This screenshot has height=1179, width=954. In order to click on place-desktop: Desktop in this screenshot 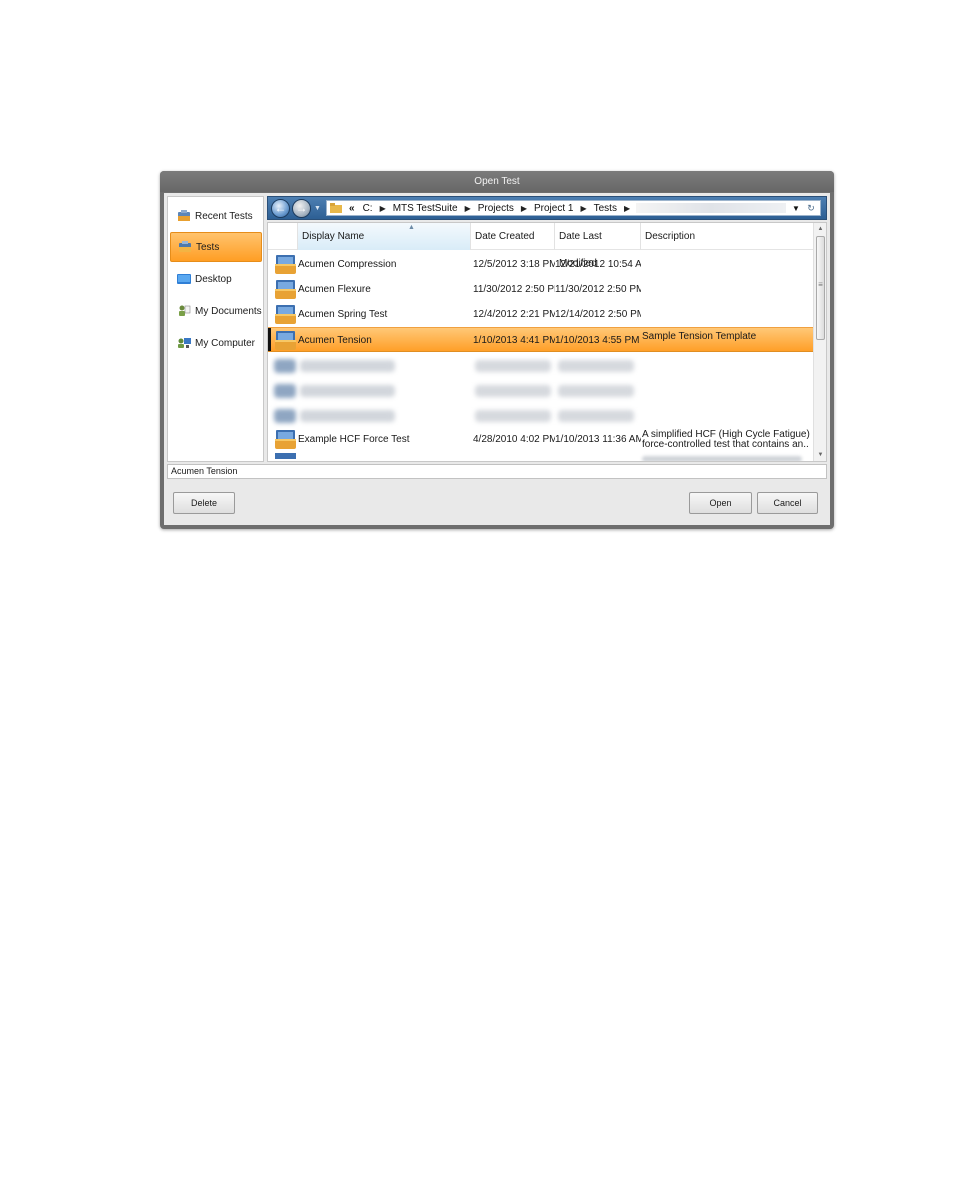, I will do `click(216, 279)`.